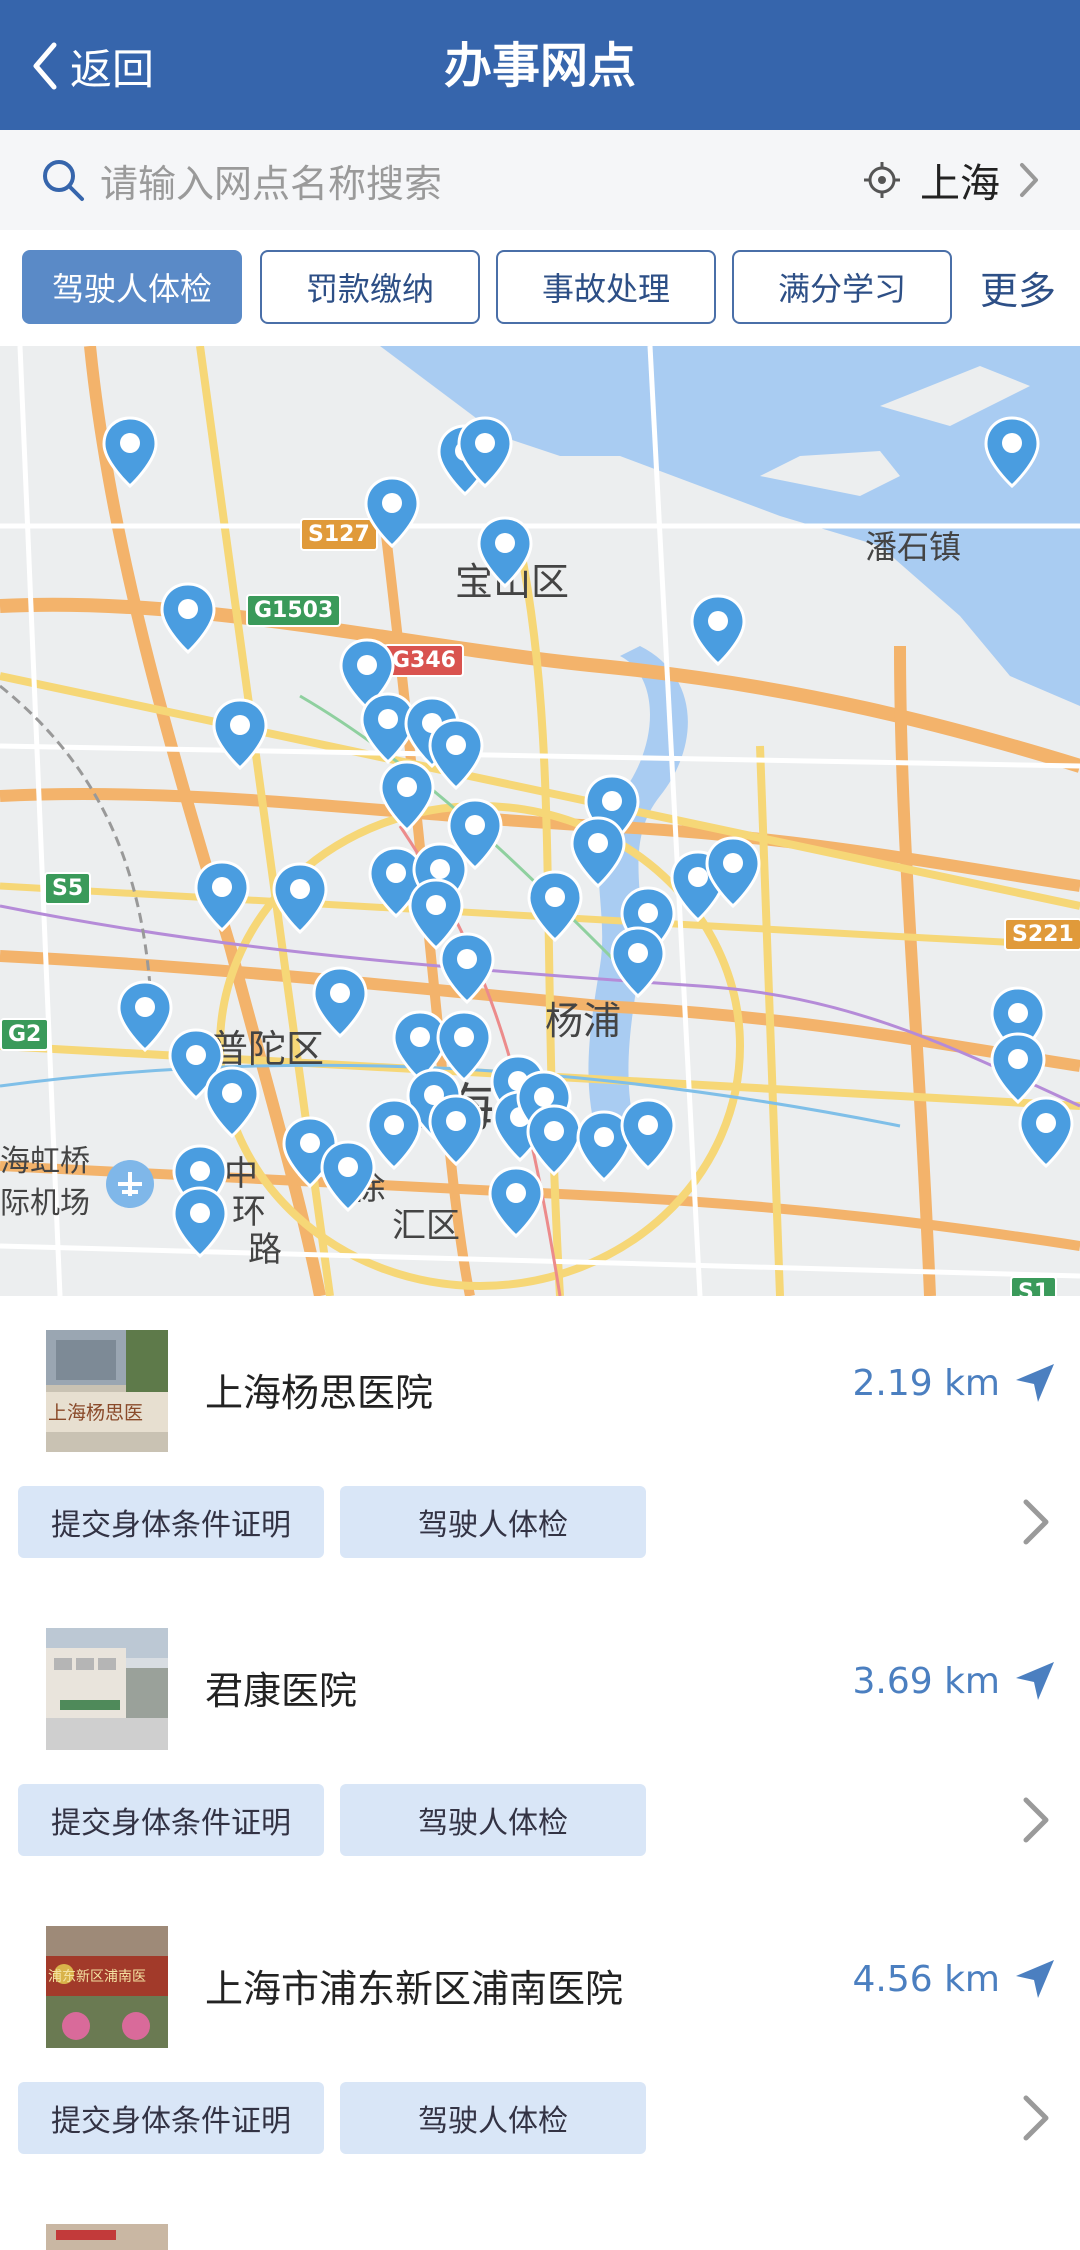 This screenshot has width=1080, height=2250. What do you see at coordinates (926, 1383) in the screenshot?
I see `distance-value: 2.19 km` at bounding box center [926, 1383].